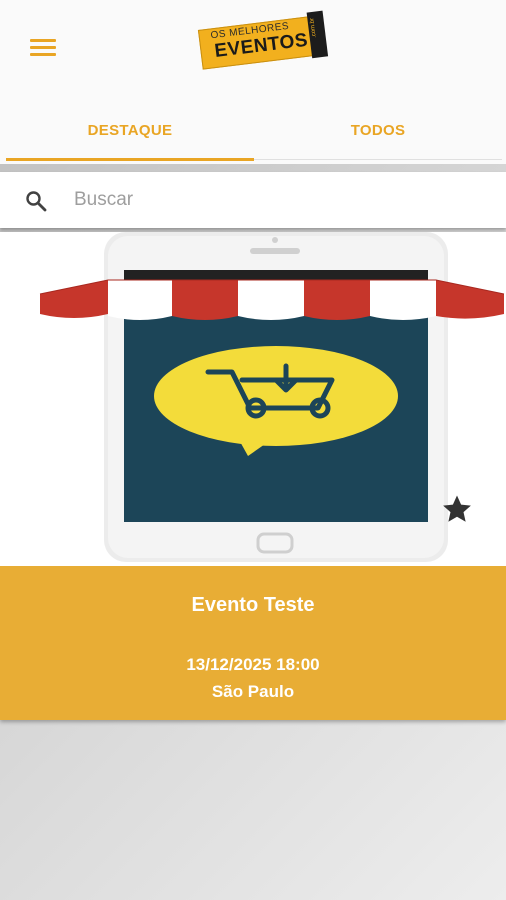  Describe the element at coordinates (253, 691) in the screenshot. I see `event-location: São Paulo` at that location.